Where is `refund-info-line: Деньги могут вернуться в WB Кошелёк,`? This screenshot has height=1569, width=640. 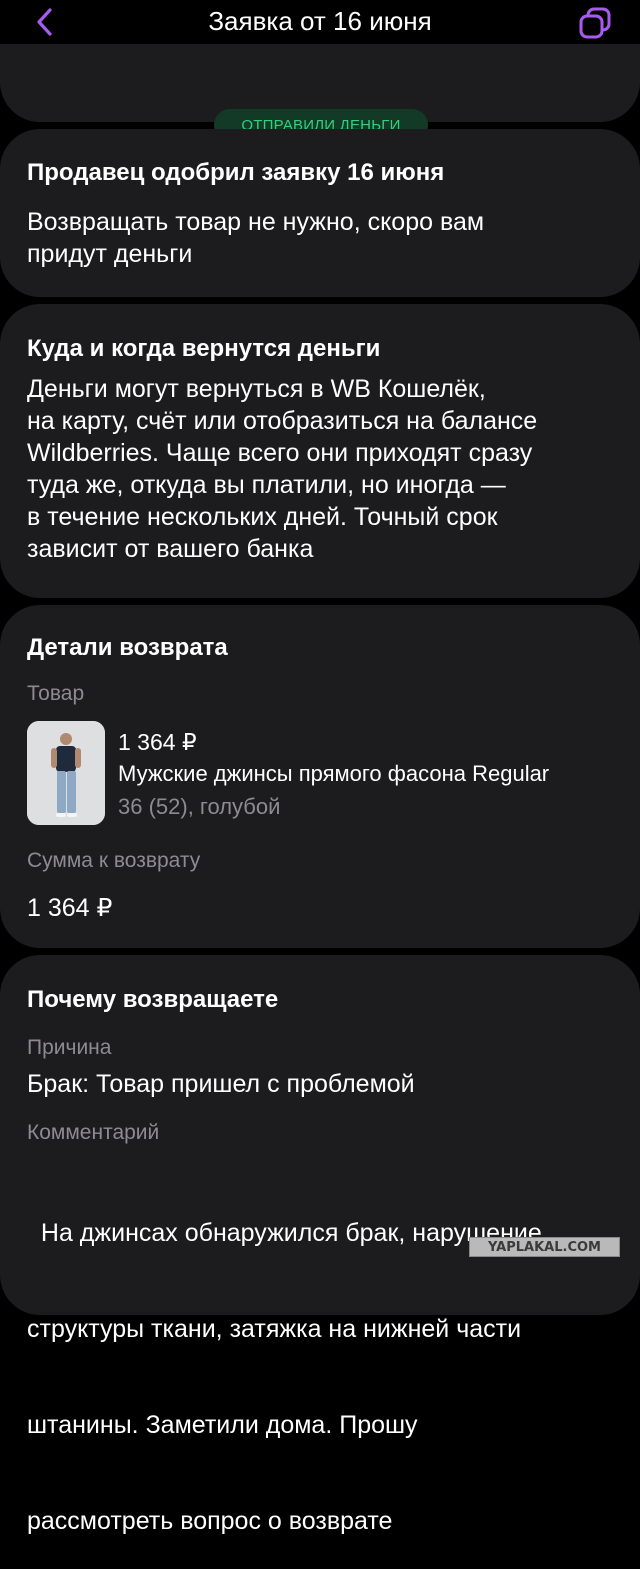
refund-info-line: Деньги могут вернуться в WB Кошелёк, is located at coordinates (256, 389).